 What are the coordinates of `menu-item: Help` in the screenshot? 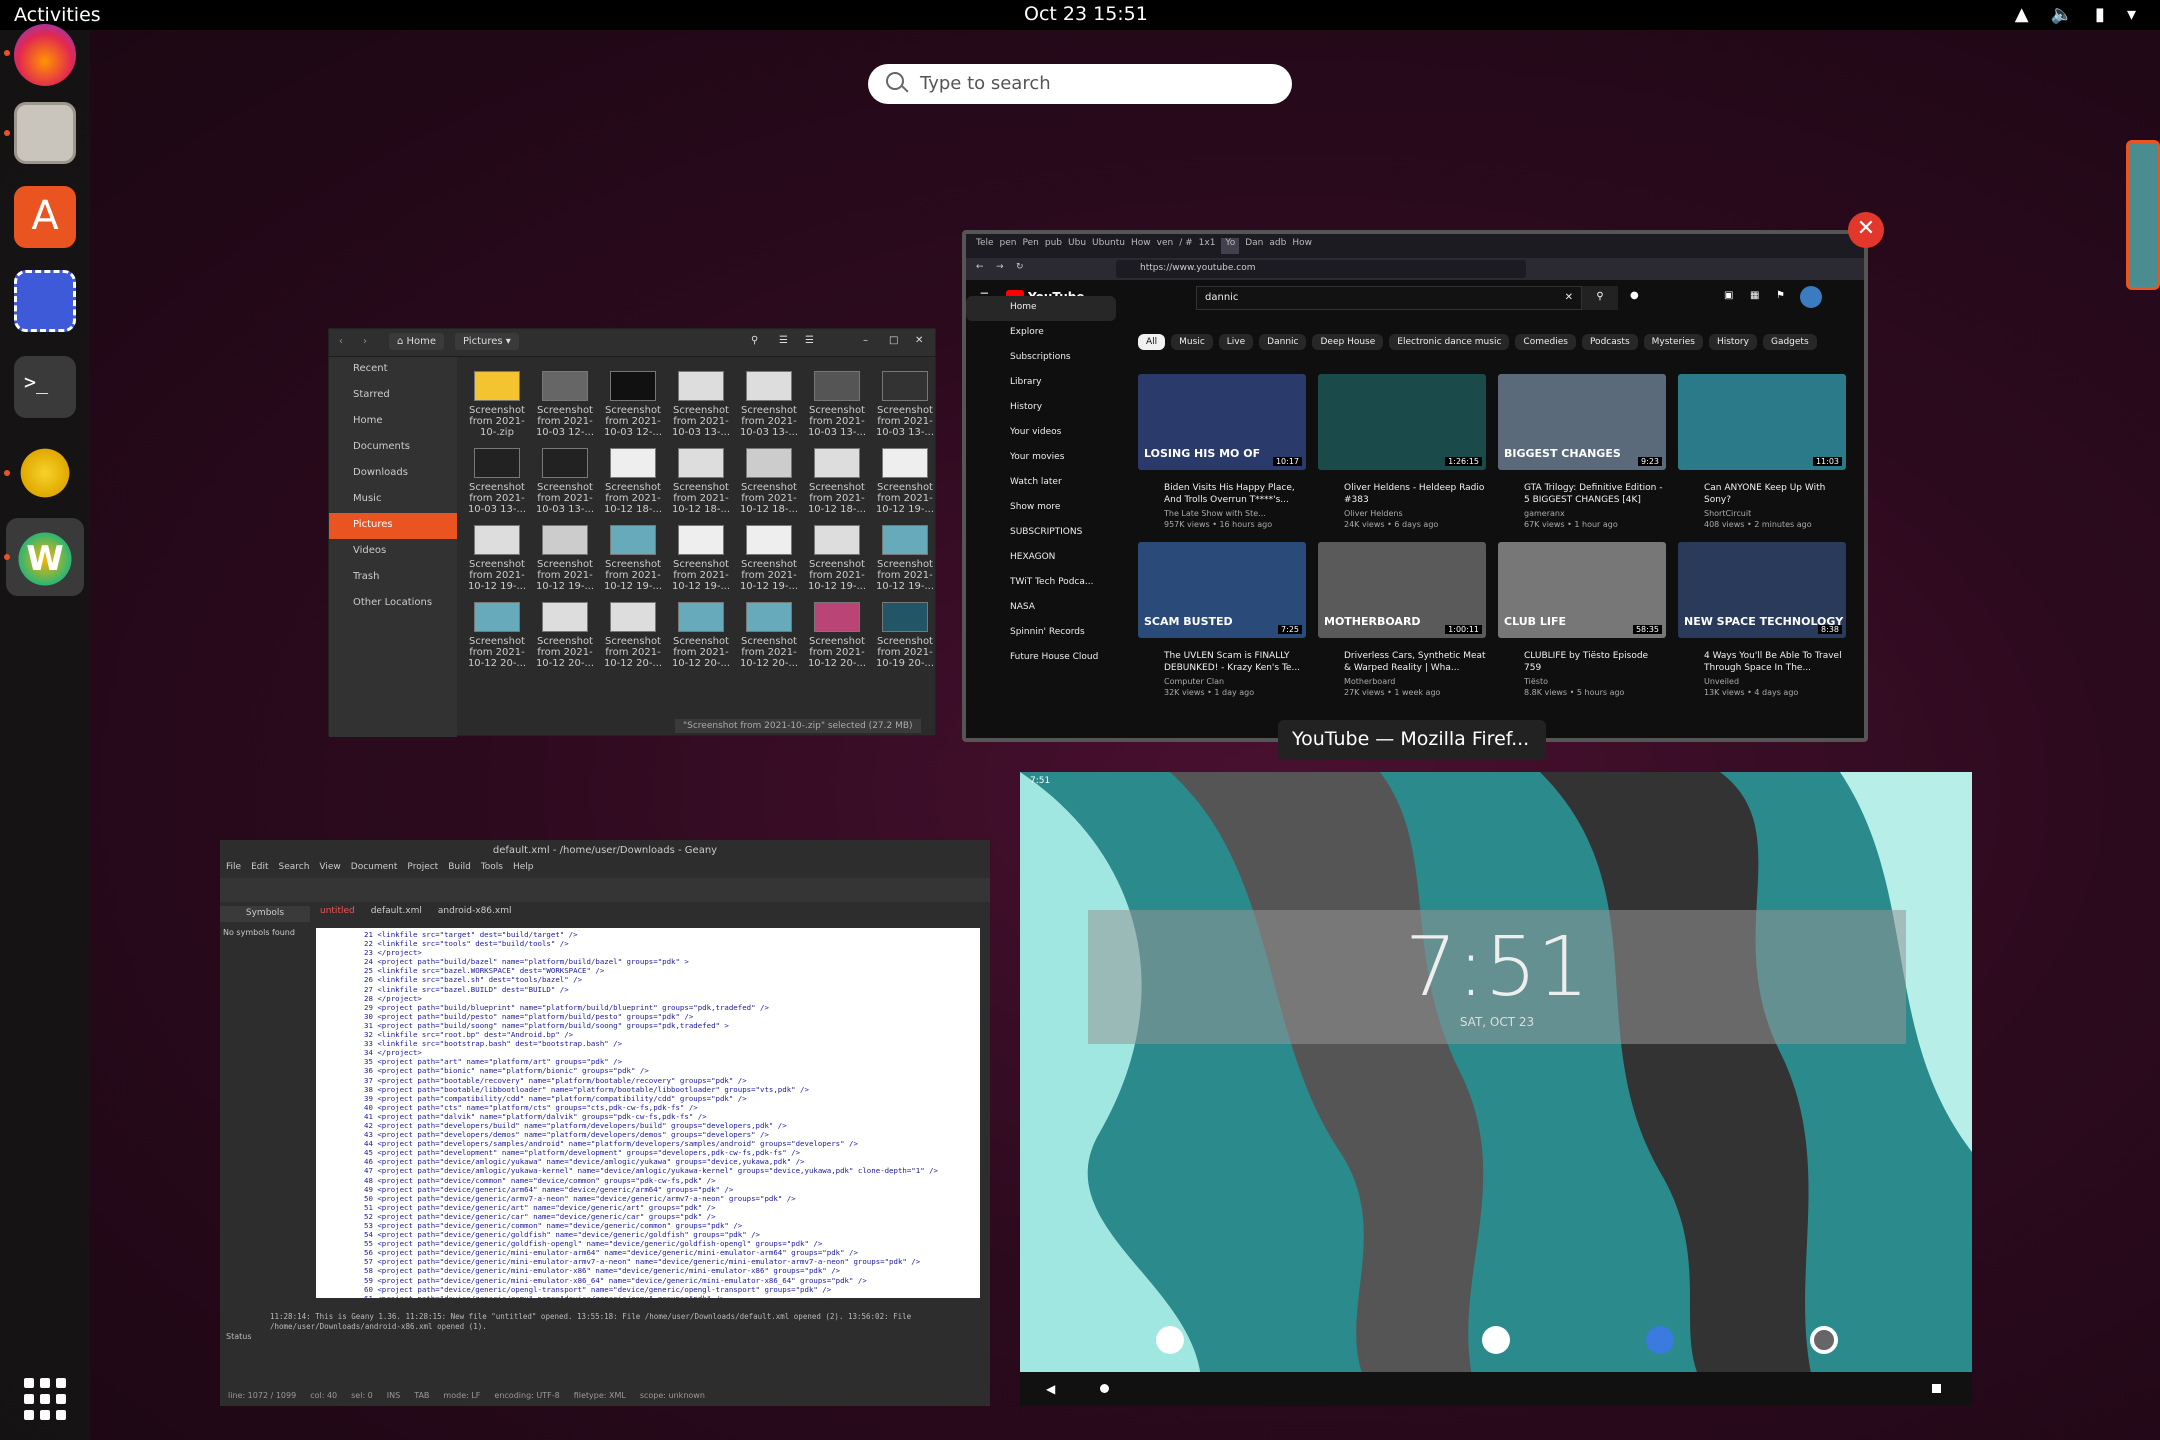 It's located at (523, 870).